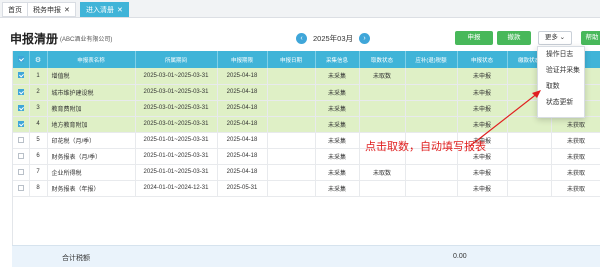 Image resolution: width=600 pixels, height=267 pixels. Describe the element at coordinates (91, 124) in the screenshot. I see `cell-name: 地方教育附加` at that location.